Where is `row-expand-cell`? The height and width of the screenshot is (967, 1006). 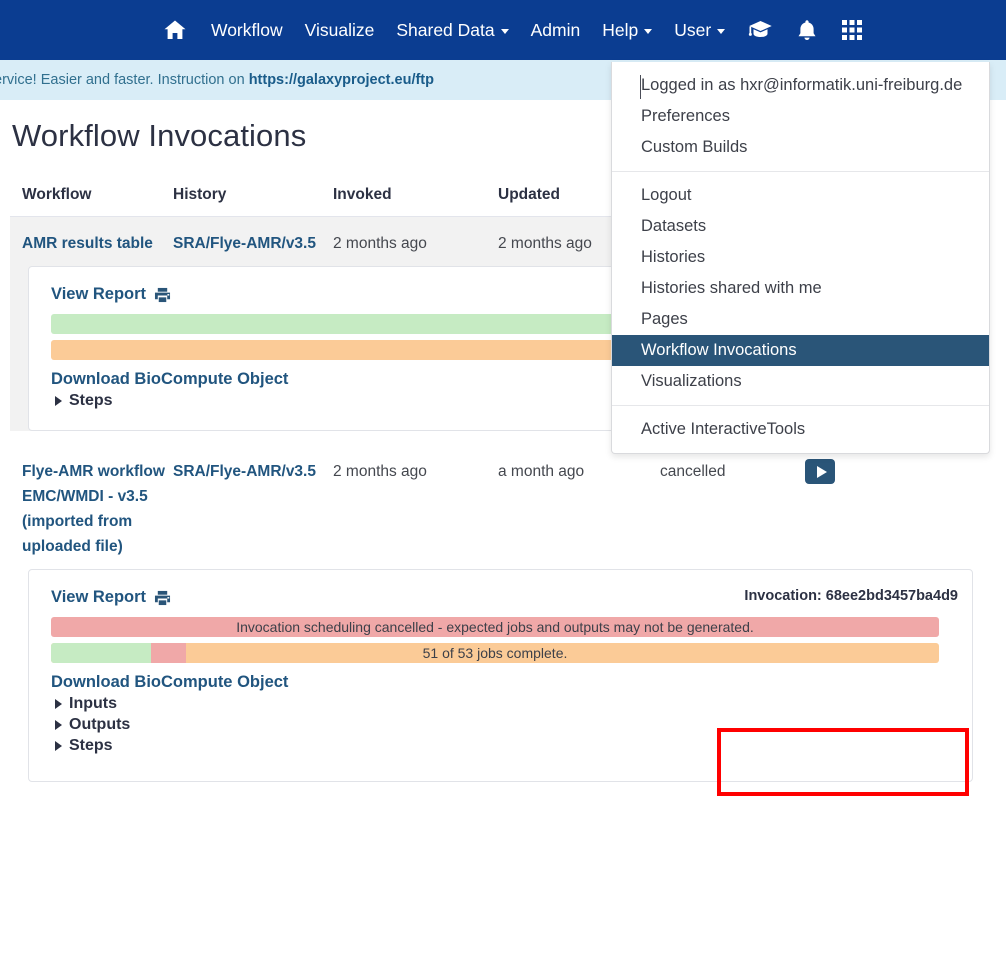
row-expand-cell is located at coordinates (865, 471).